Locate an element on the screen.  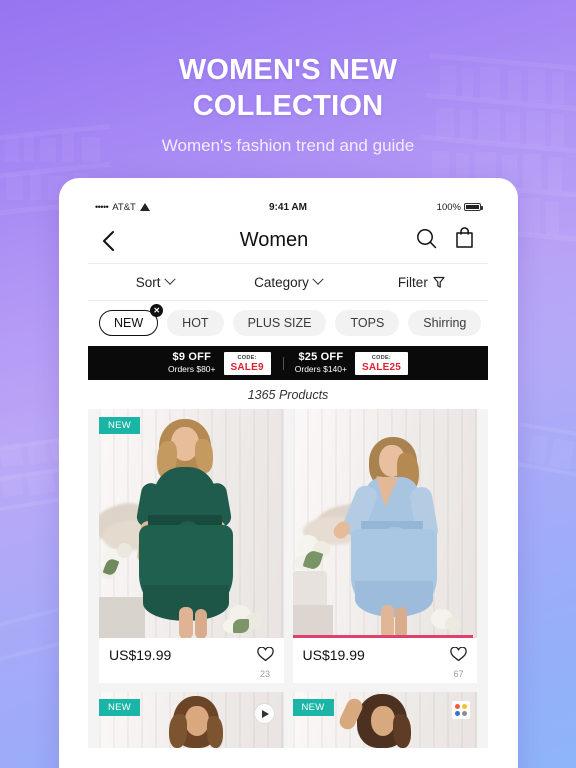
filter-chip-tops: TOPS is located at coordinates (367, 323).